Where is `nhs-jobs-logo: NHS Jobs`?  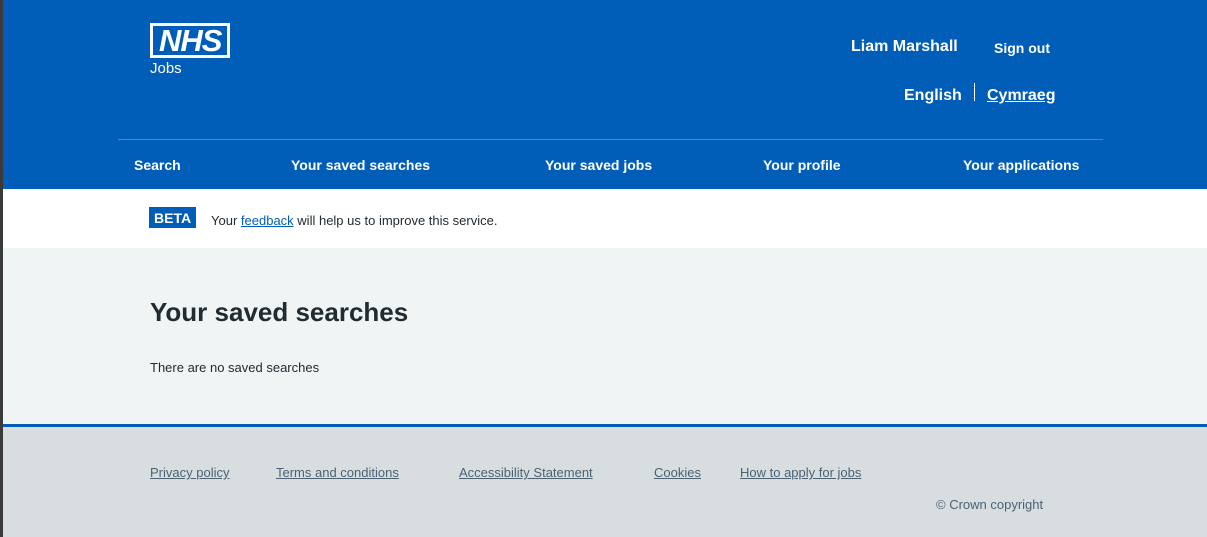 nhs-jobs-logo: NHS Jobs is located at coordinates (190, 50).